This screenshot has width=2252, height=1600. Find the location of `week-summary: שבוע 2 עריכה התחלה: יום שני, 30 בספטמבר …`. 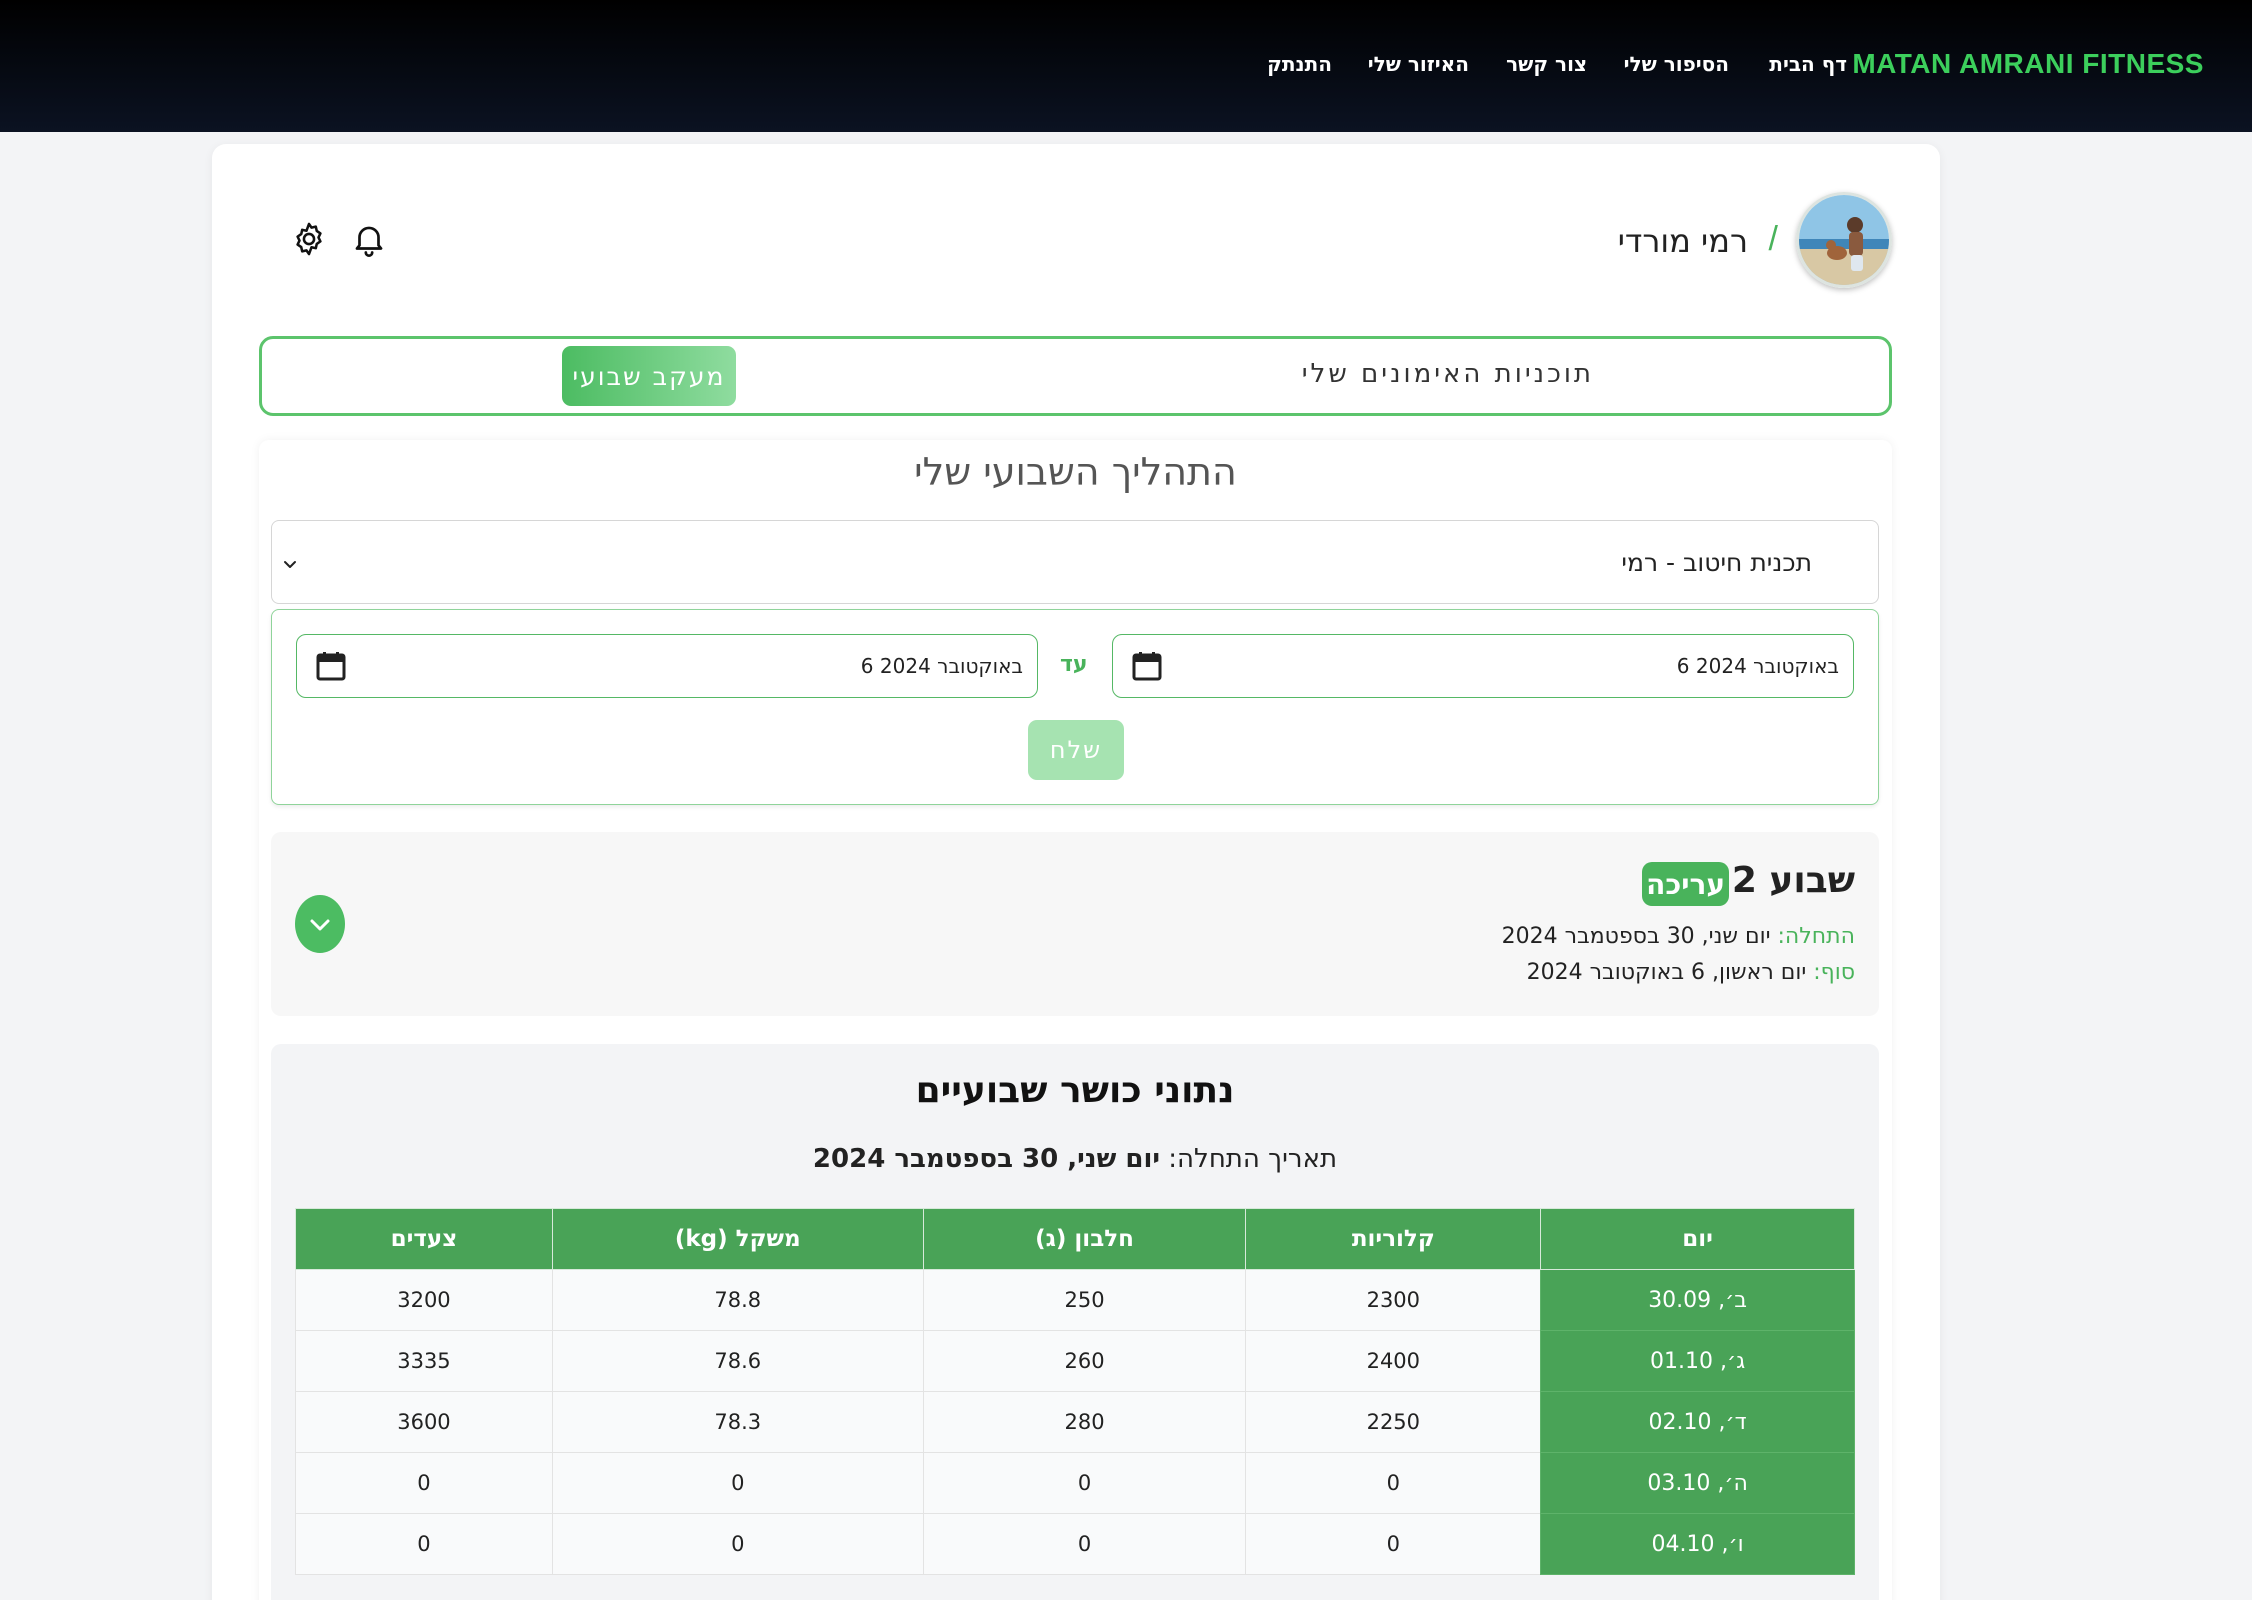

week-summary: שבוע 2 עריכה התחלה: יום שני, 30 בספטמבר … is located at coordinates (1075, 924).